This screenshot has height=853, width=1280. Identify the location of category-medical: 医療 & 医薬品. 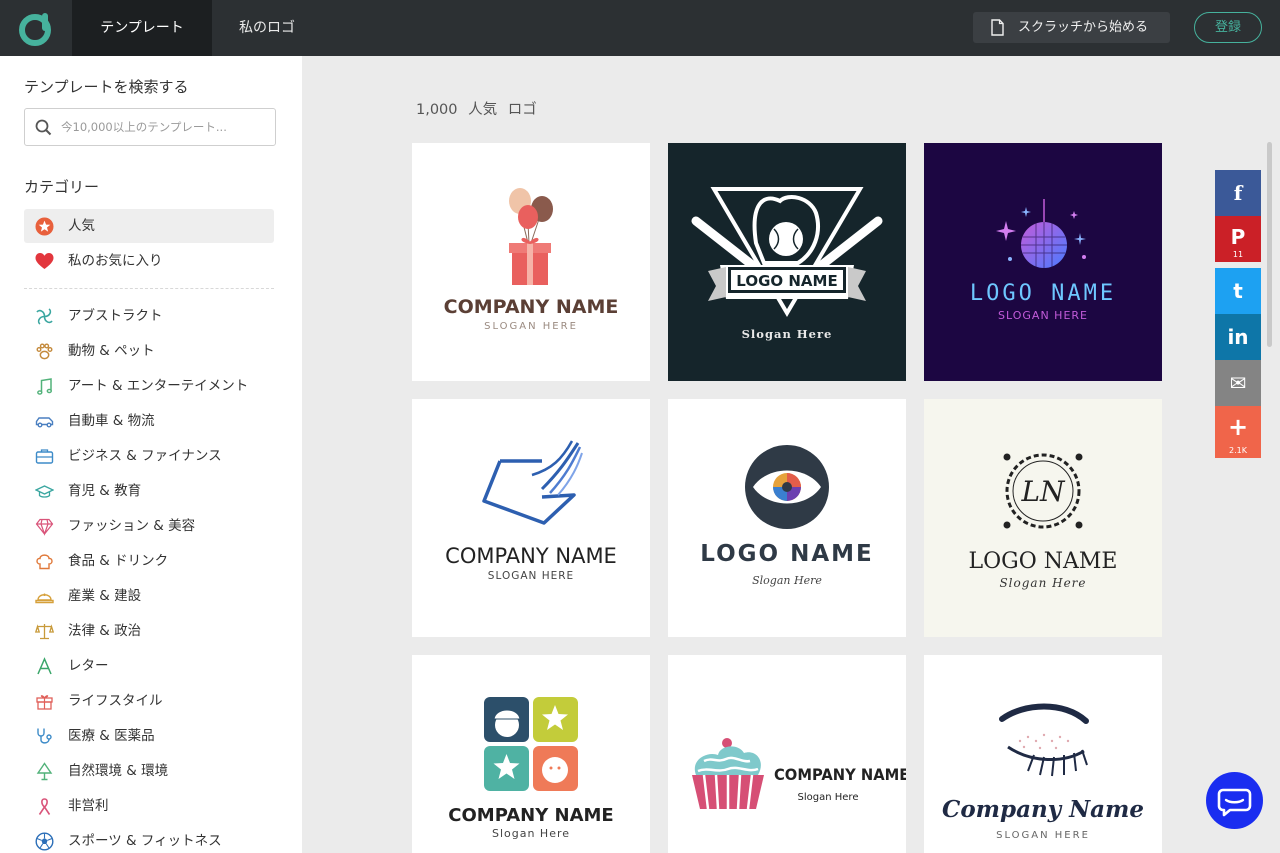
(149, 736).